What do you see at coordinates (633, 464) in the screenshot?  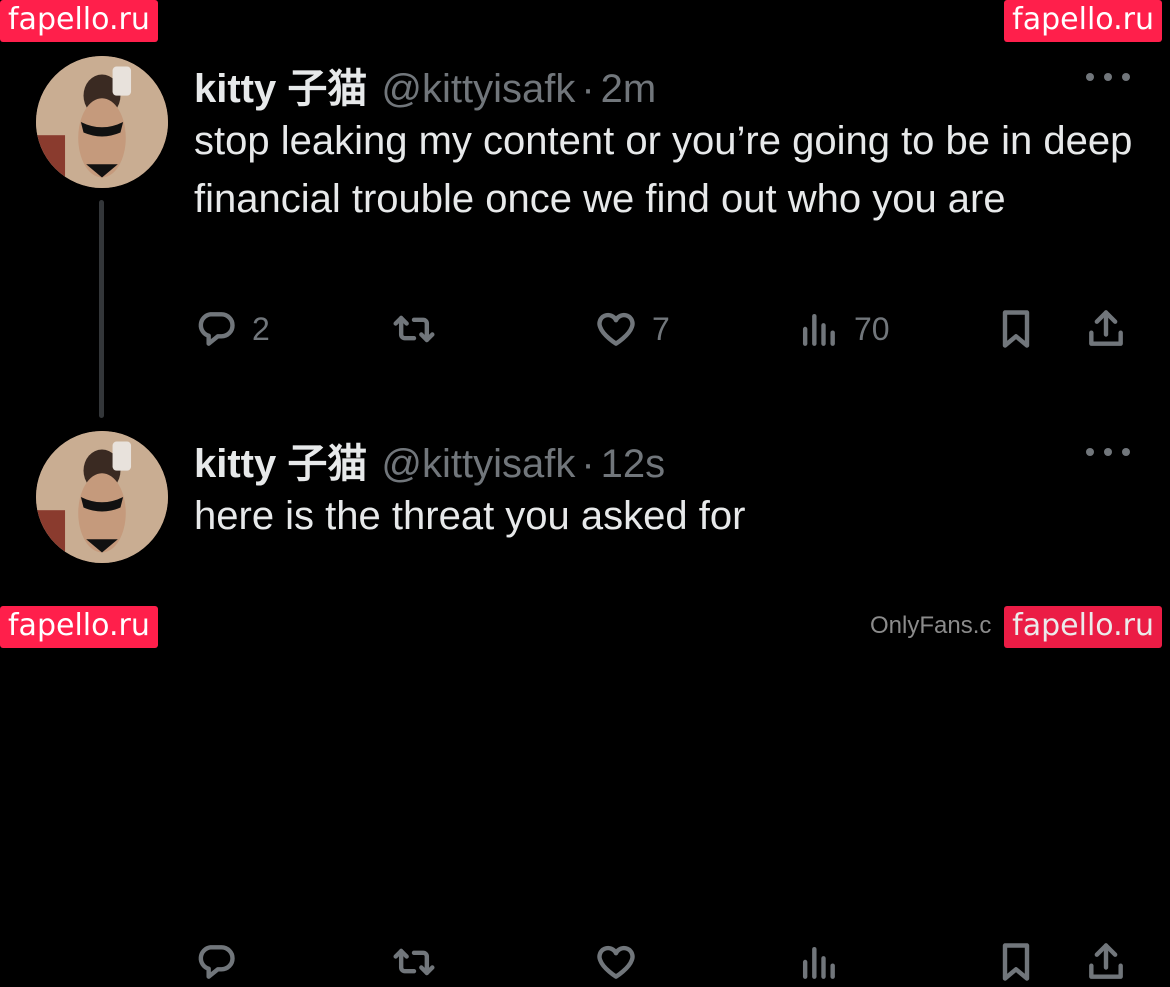 I see `timestamp: 12s` at bounding box center [633, 464].